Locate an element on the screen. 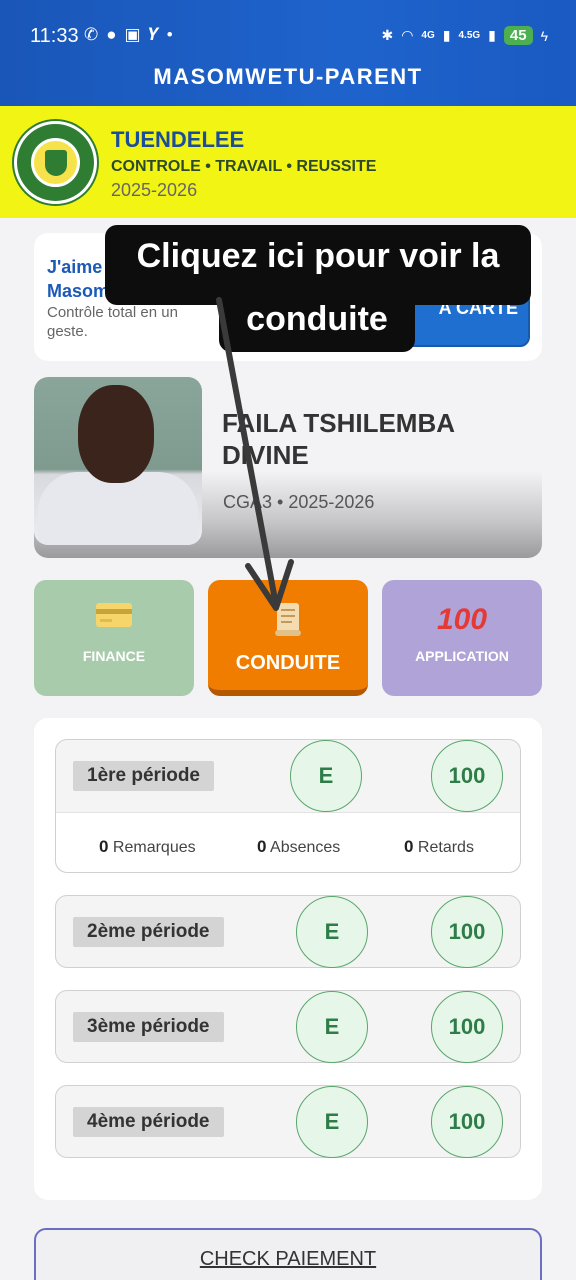 The height and width of the screenshot is (1280, 576). period-card-2: 2ème période E 100 is located at coordinates (288, 931).